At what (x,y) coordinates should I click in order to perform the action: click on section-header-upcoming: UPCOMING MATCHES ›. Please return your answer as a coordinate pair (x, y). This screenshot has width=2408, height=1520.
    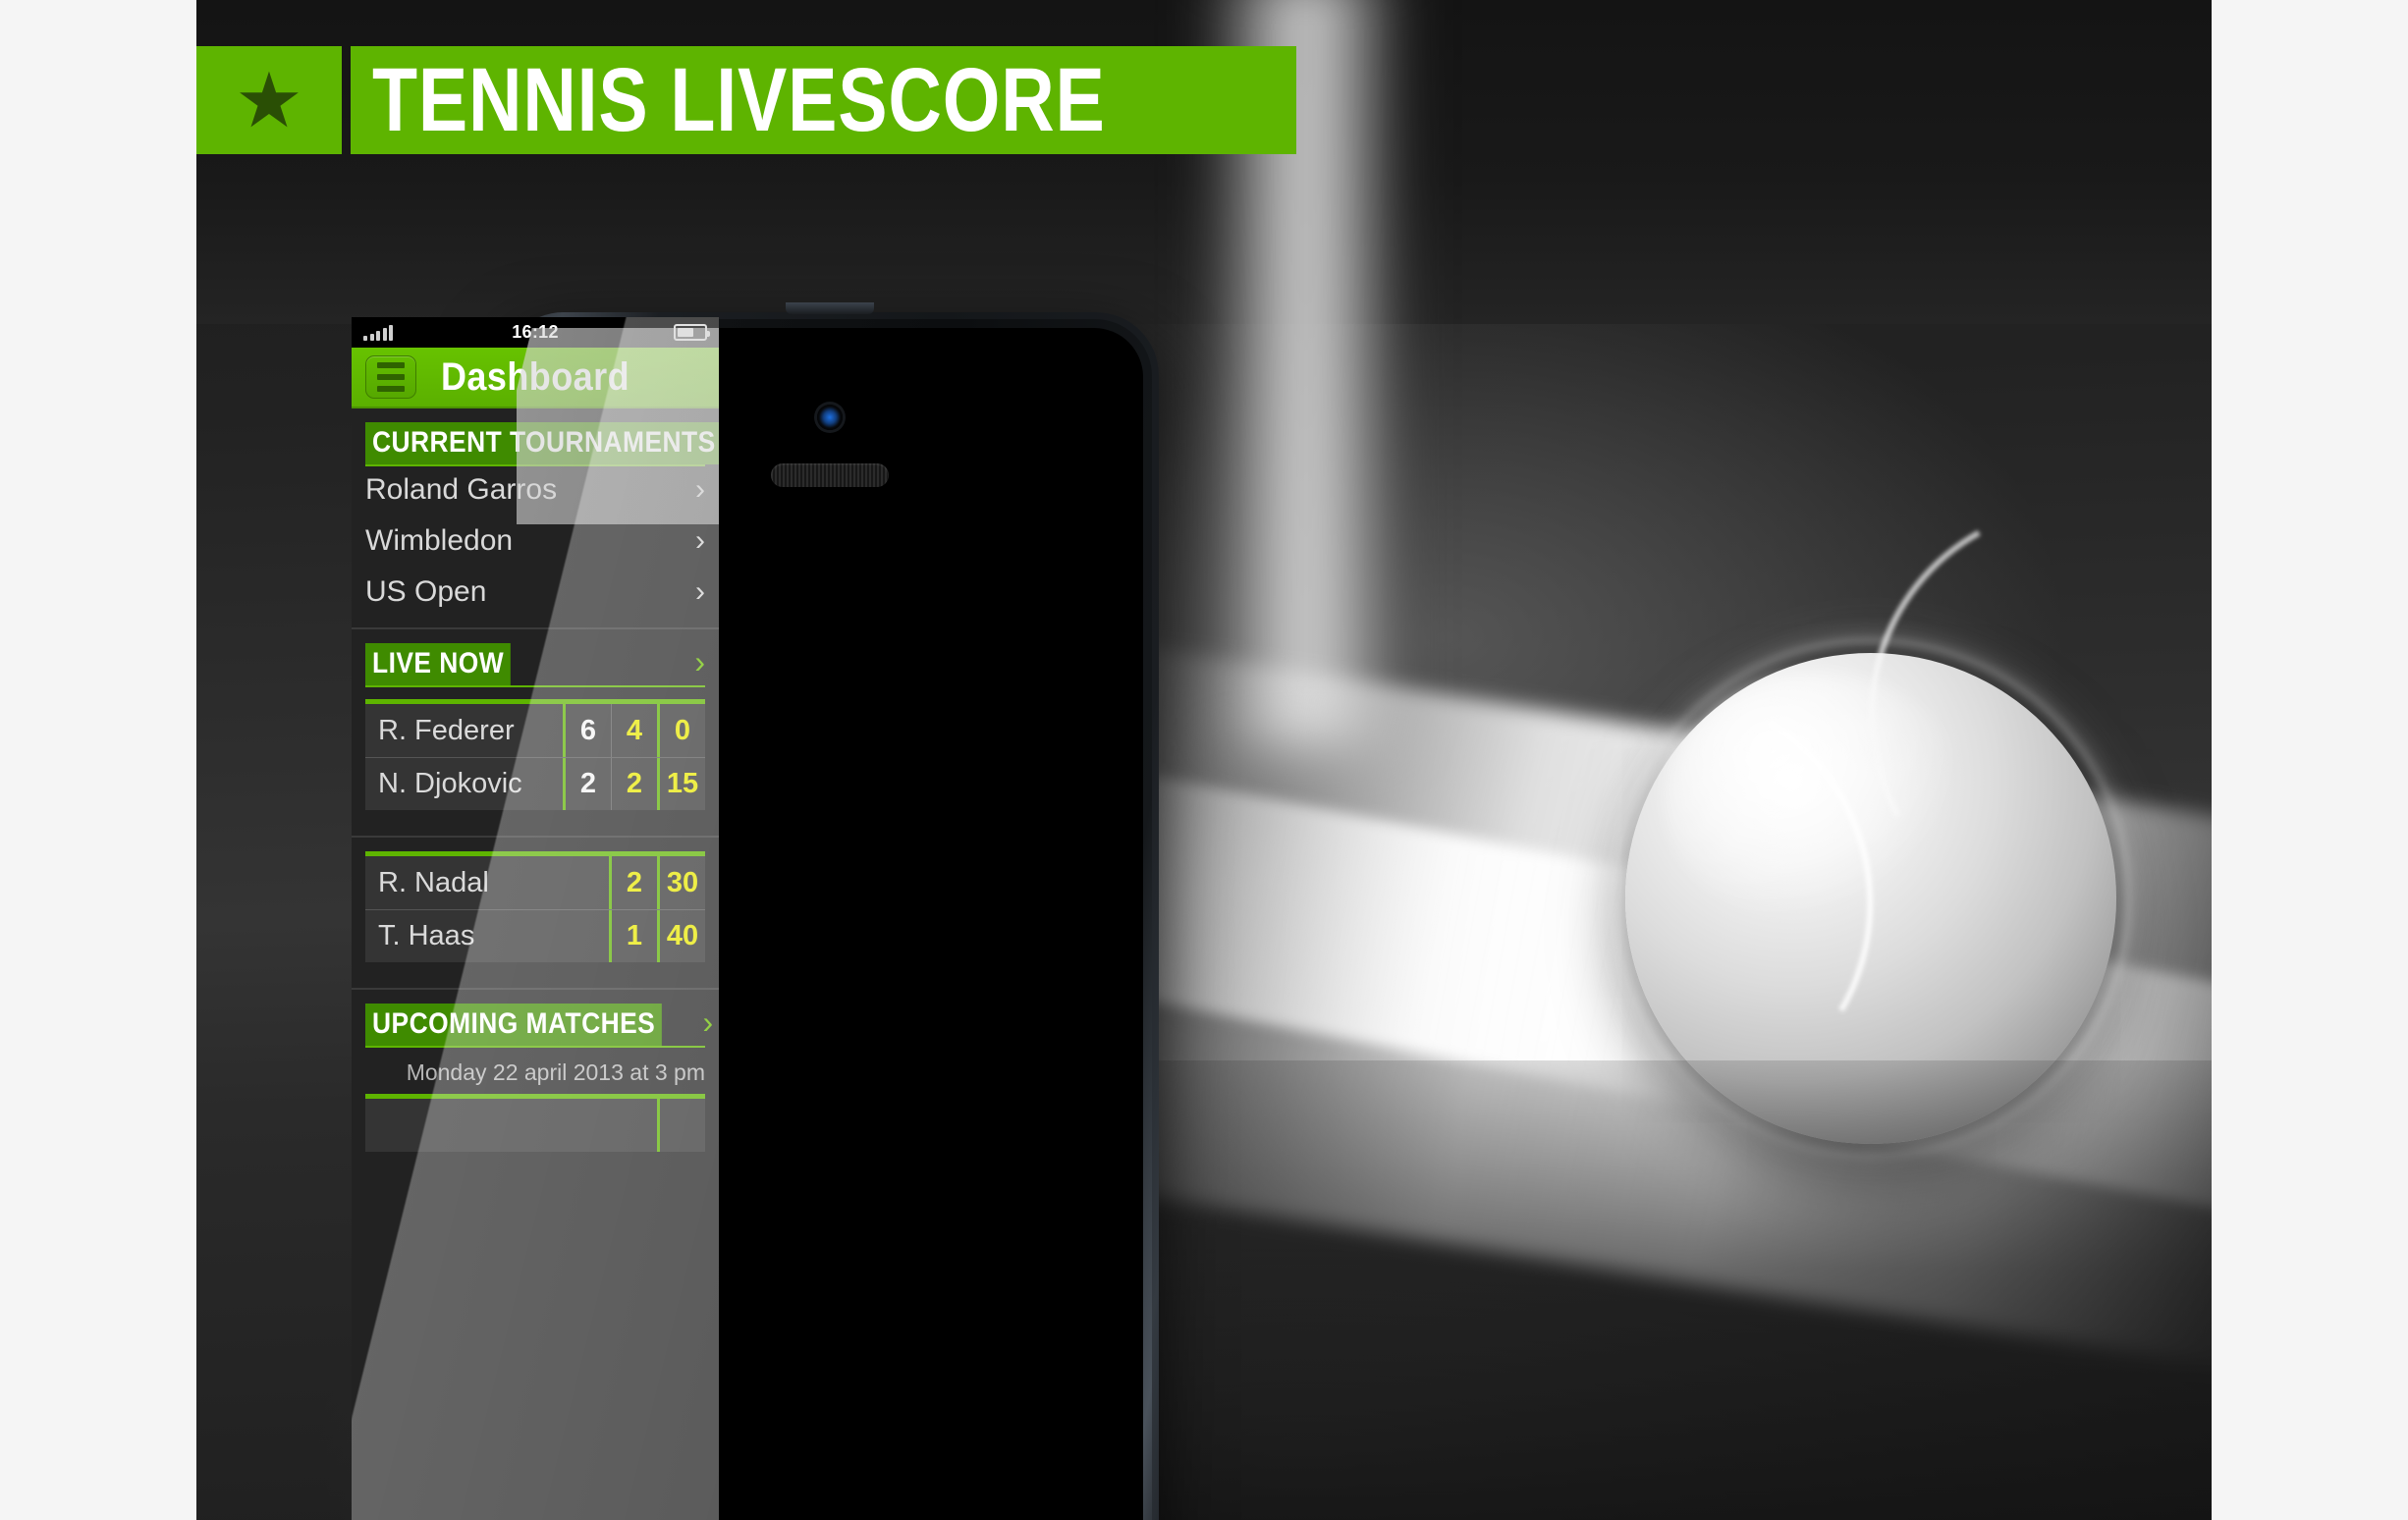
    Looking at the image, I should click on (535, 1019).